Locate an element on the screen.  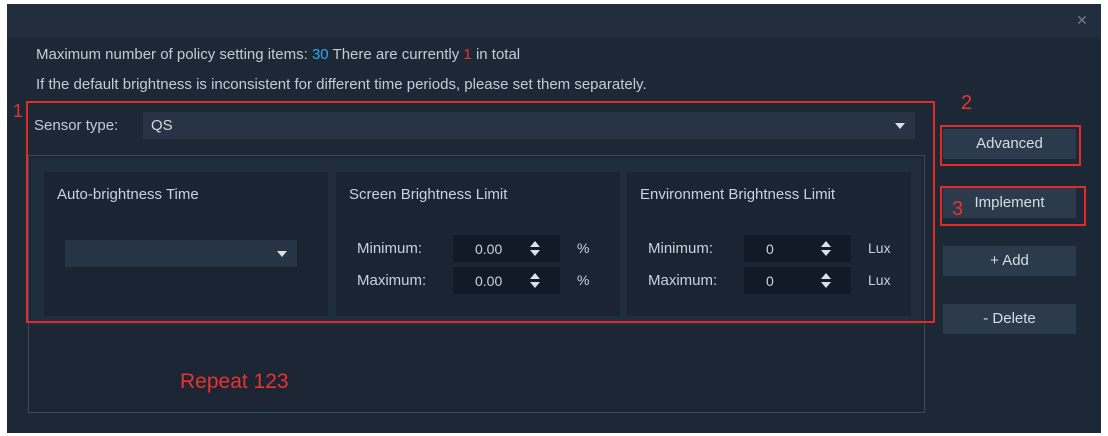
annotation-box-advanced is located at coordinates (1010, 145).